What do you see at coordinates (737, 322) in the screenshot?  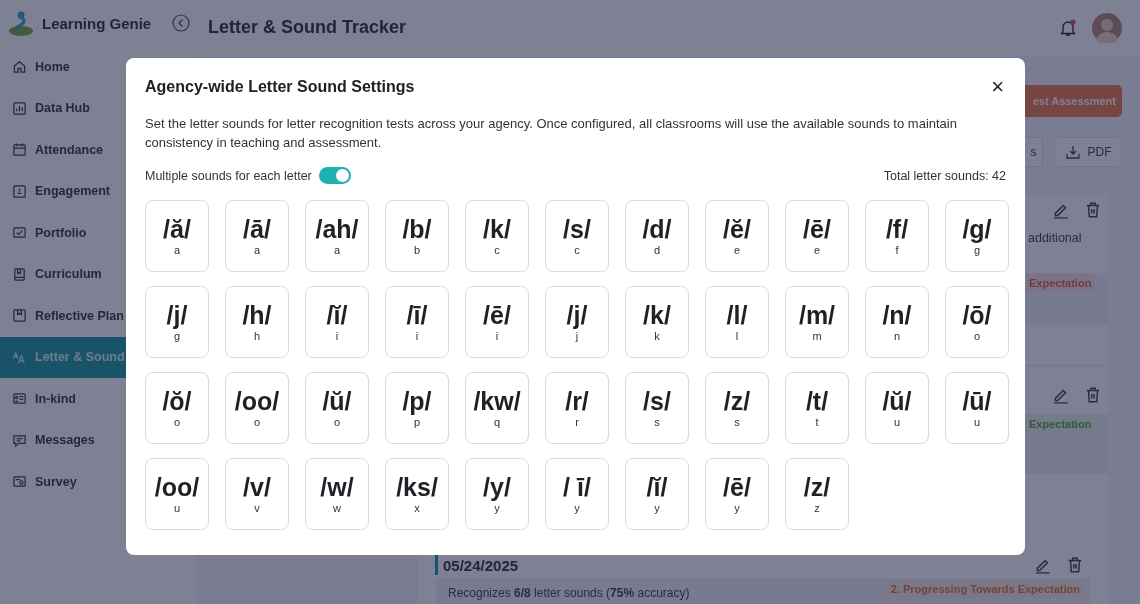 I see `sound-tile: /l/ l` at bounding box center [737, 322].